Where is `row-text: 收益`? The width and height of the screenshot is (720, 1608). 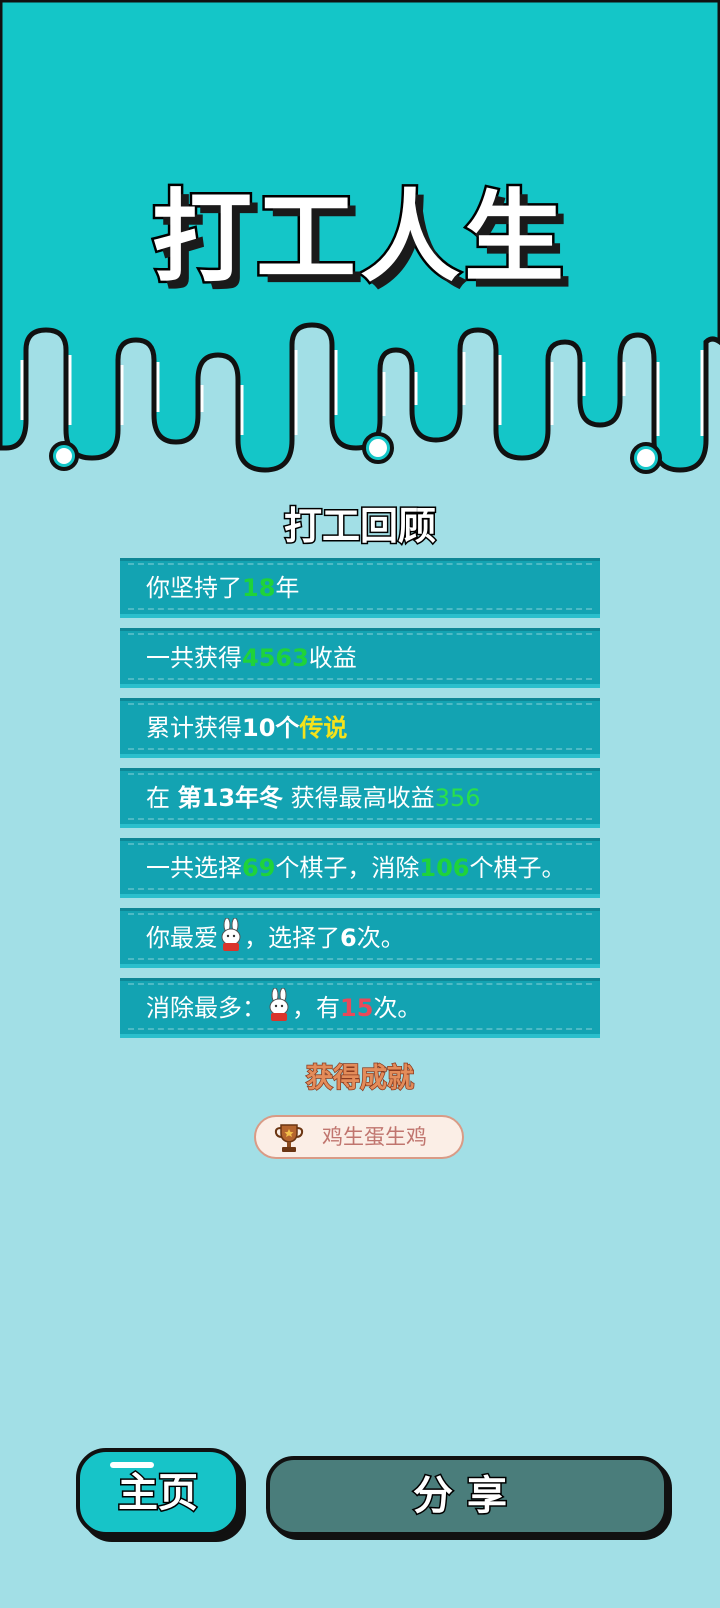
row-text: 收益 is located at coordinates (332, 658).